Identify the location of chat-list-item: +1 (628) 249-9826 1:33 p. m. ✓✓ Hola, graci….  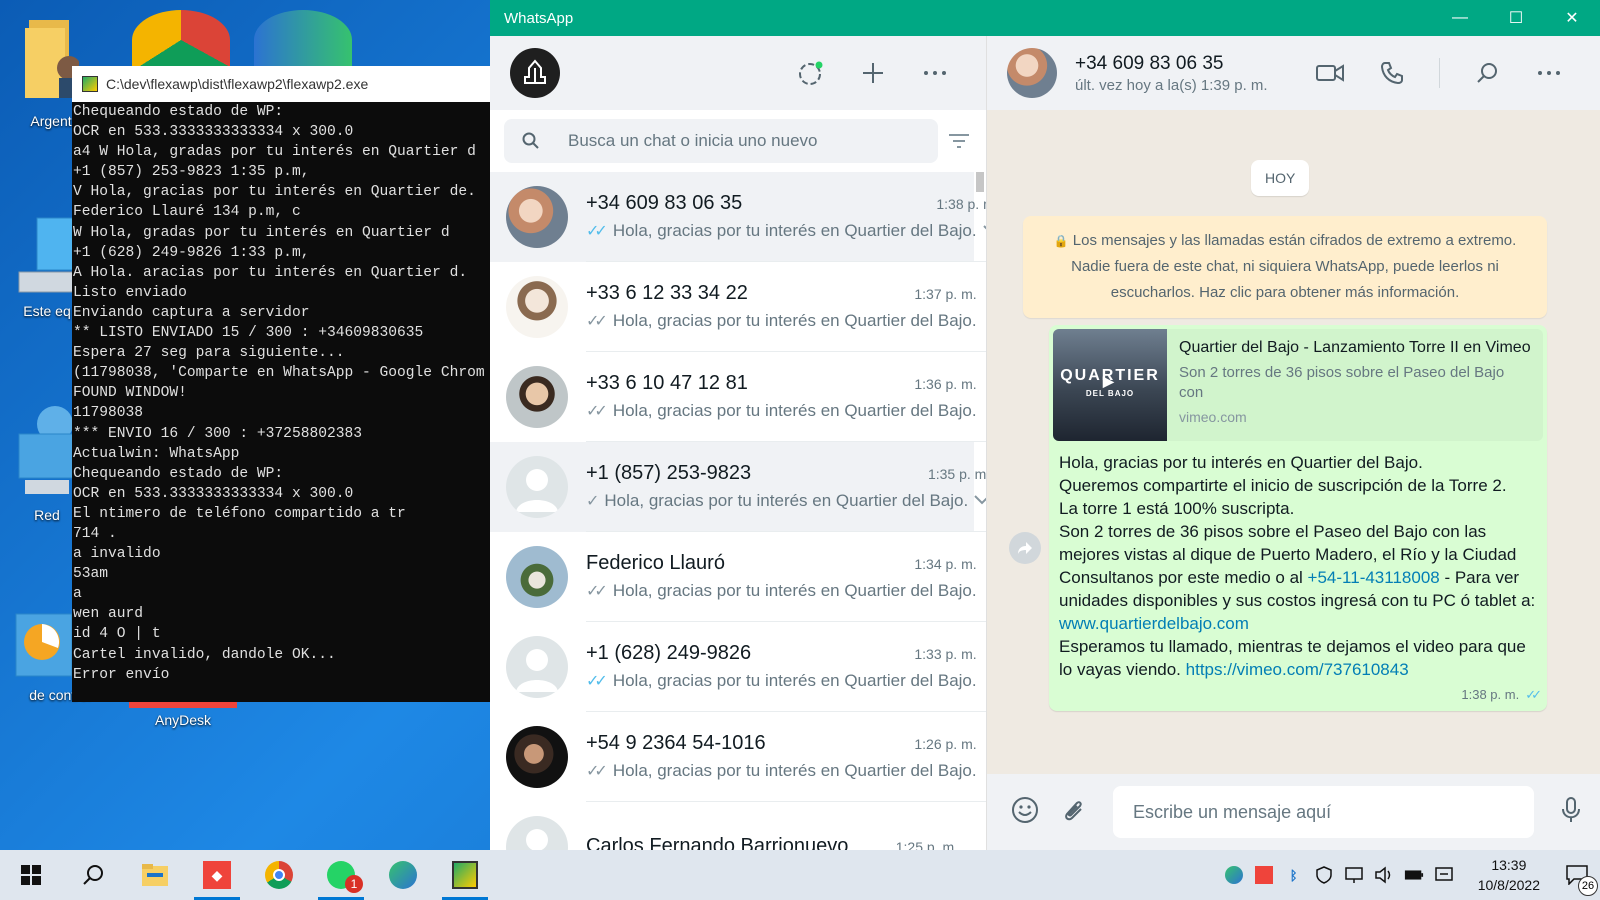
(738, 667).